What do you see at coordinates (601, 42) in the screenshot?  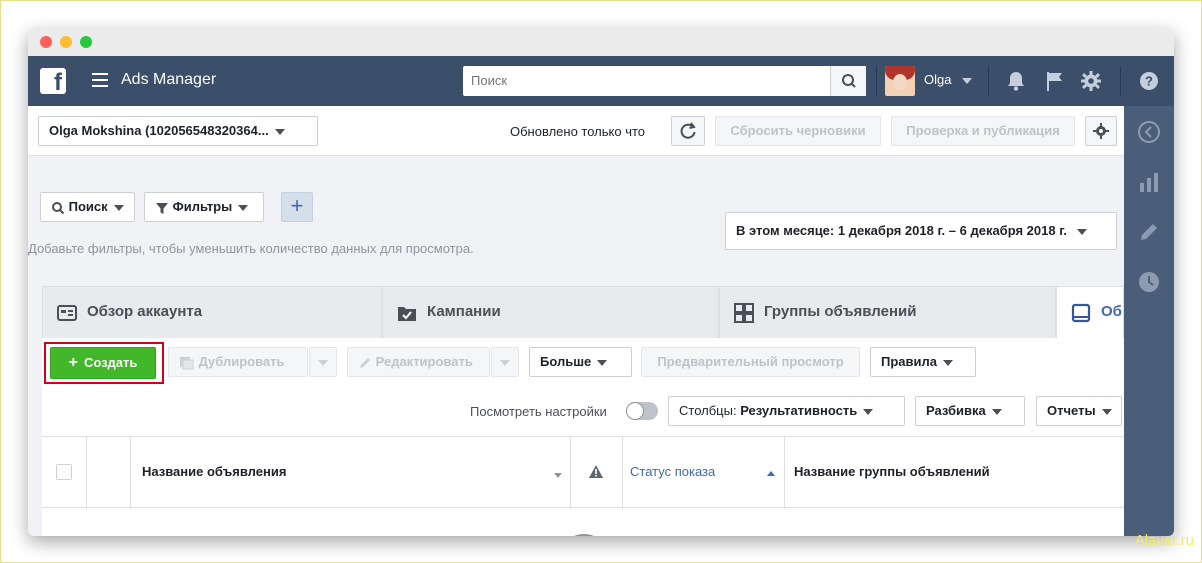 I see `window-titlebar` at bounding box center [601, 42].